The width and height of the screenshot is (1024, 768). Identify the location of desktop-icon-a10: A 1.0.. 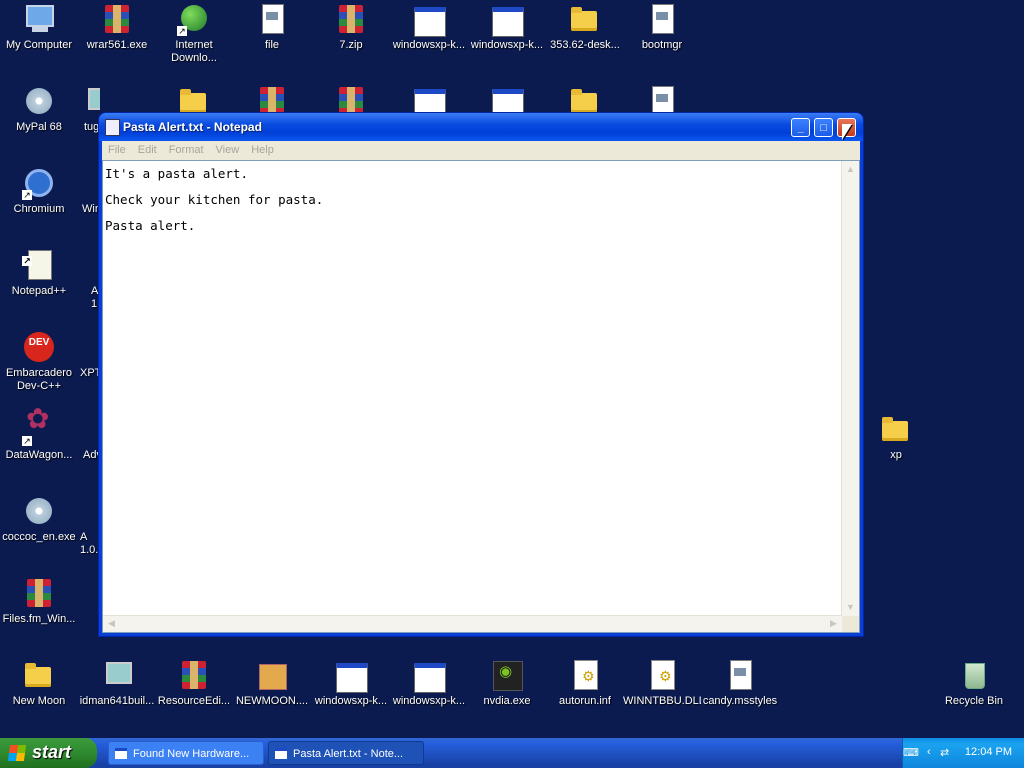
(89, 525).